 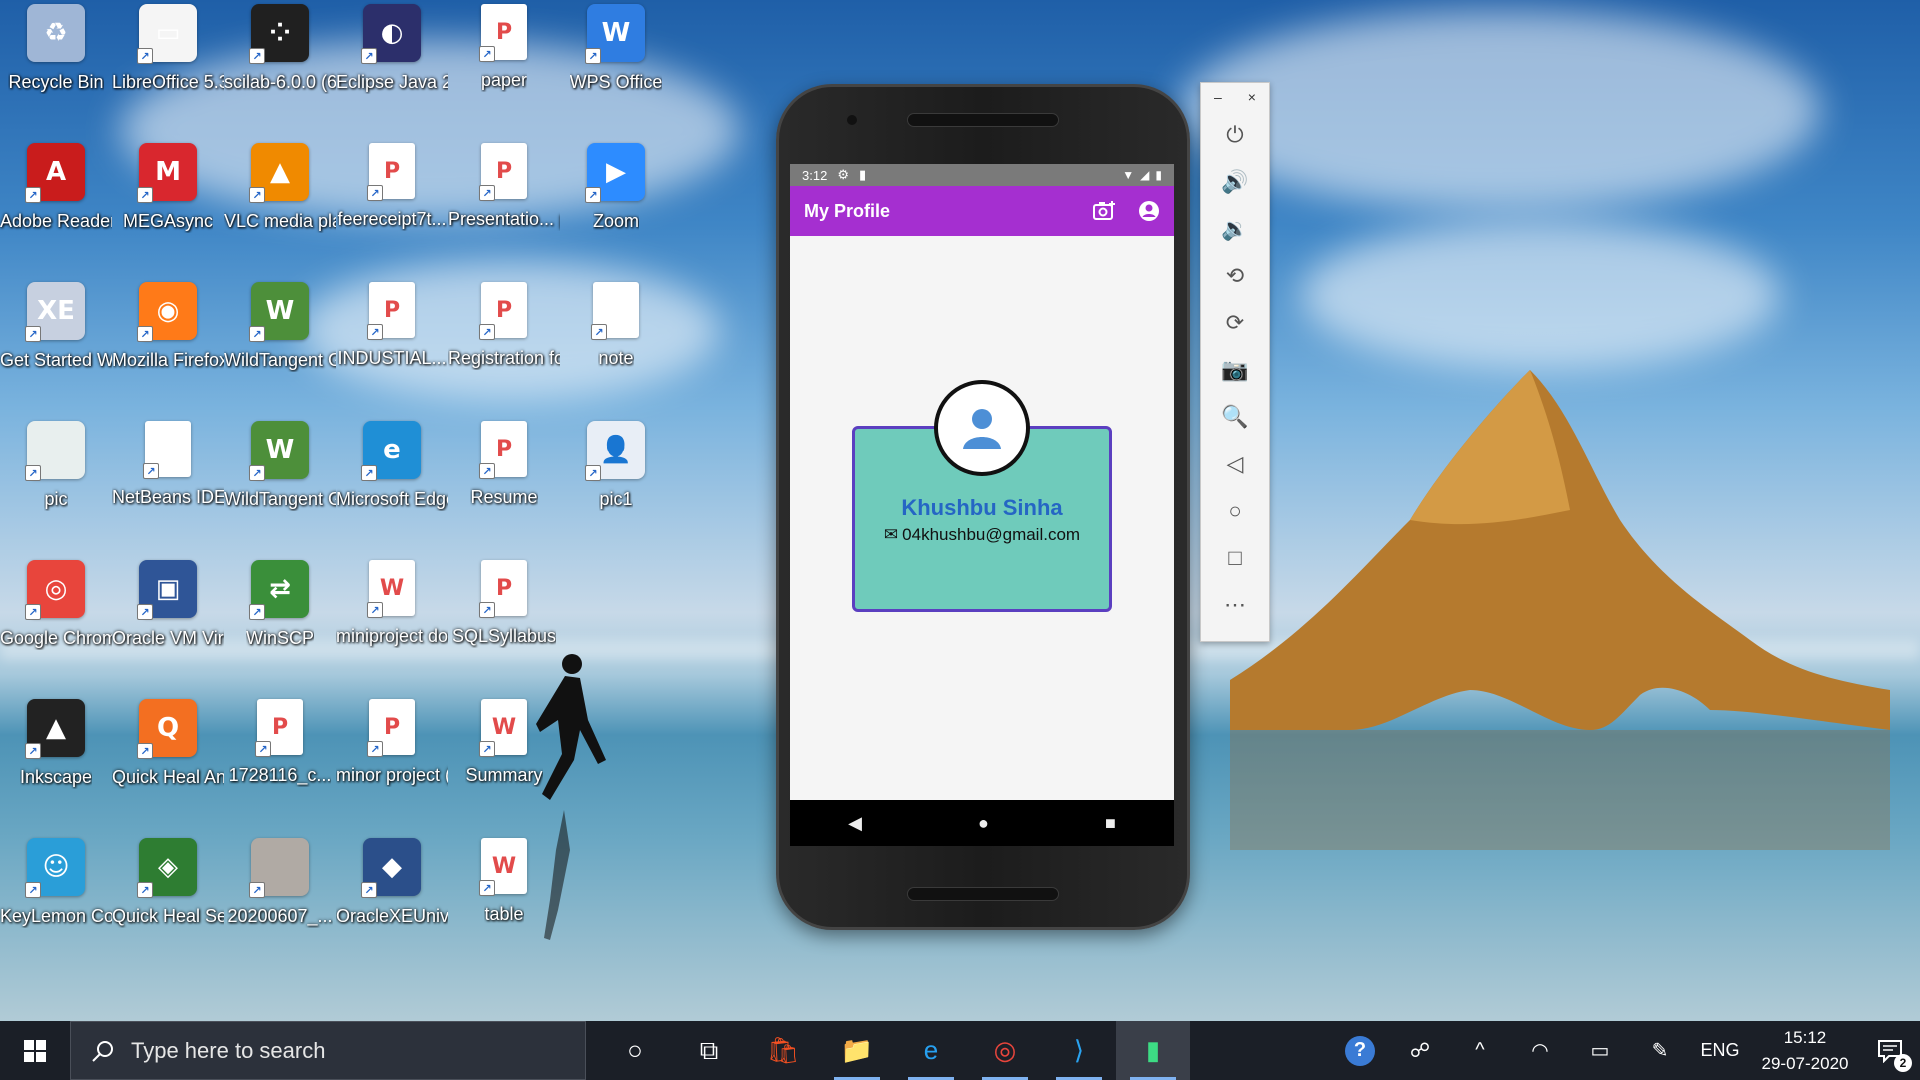 What do you see at coordinates (504, 914) in the screenshot?
I see `desktop-icon-label: table` at bounding box center [504, 914].